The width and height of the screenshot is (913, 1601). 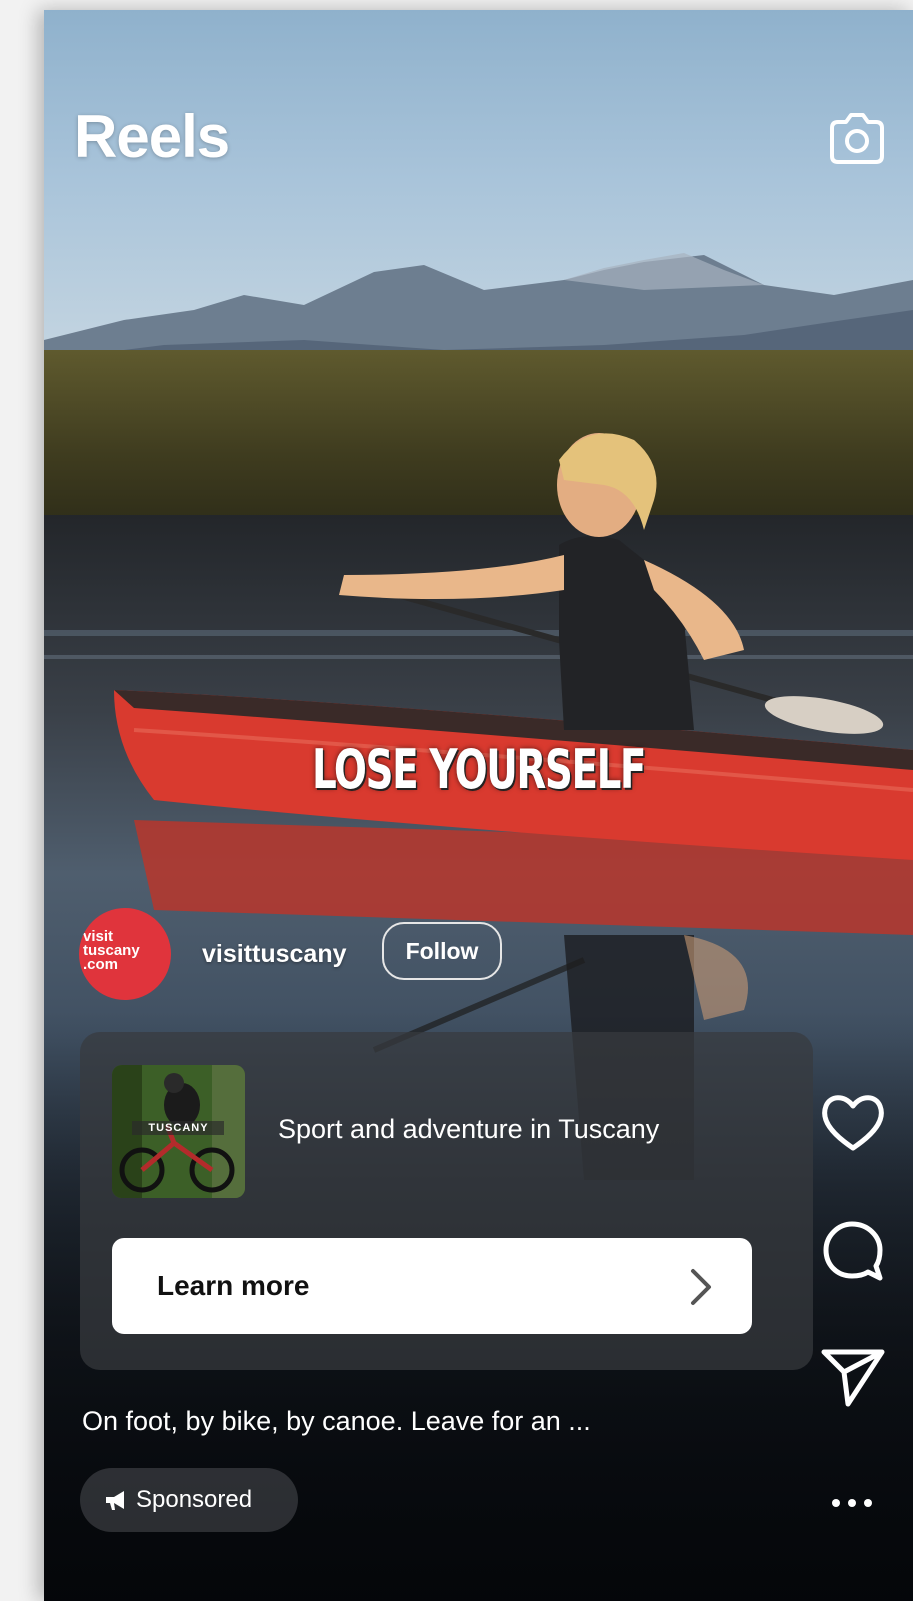 I want to click on avatar: visit tuscany .com, so click(x=125, y=954).